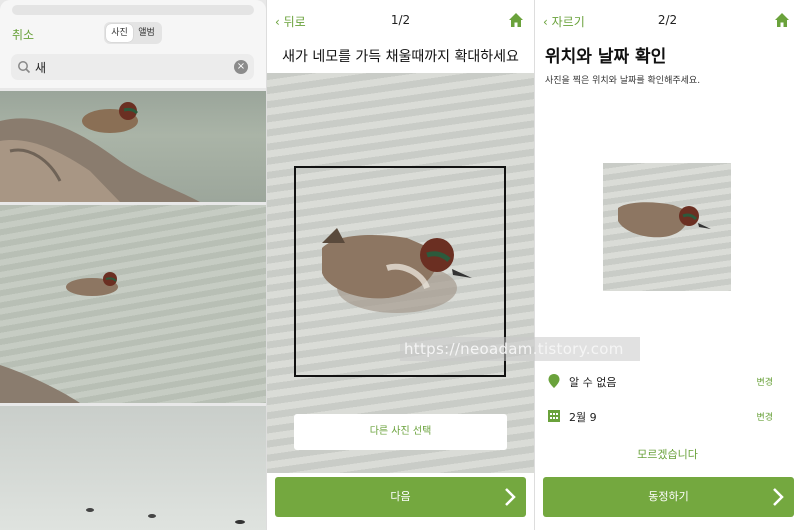 This screenshot has height=530, width=800. Describe the element at coordinates (23, 34) in the screenshot. I see `cancel-button: 취소` at that location.